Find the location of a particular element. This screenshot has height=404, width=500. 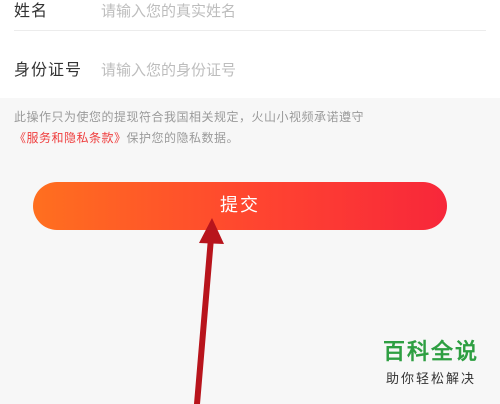

id-number-row: 身份证号 is located at coordinates (250, 69).